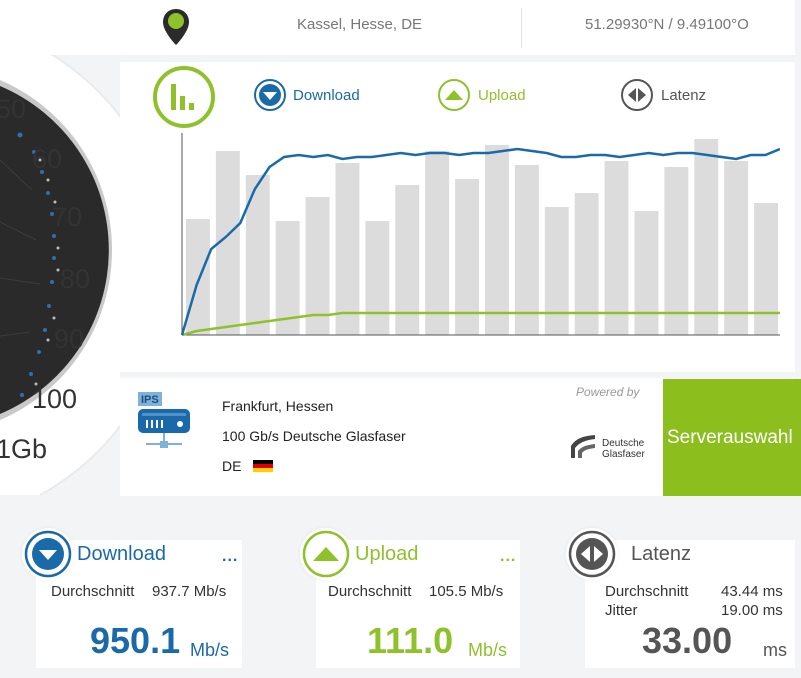 This screenshot has height=678, width=801. What do you see at coordinates (60, 262) in the screenshot?
I see `speed-gauge: 50 60 70 80 90 100 1Gb` at bounding box center [60, 262].